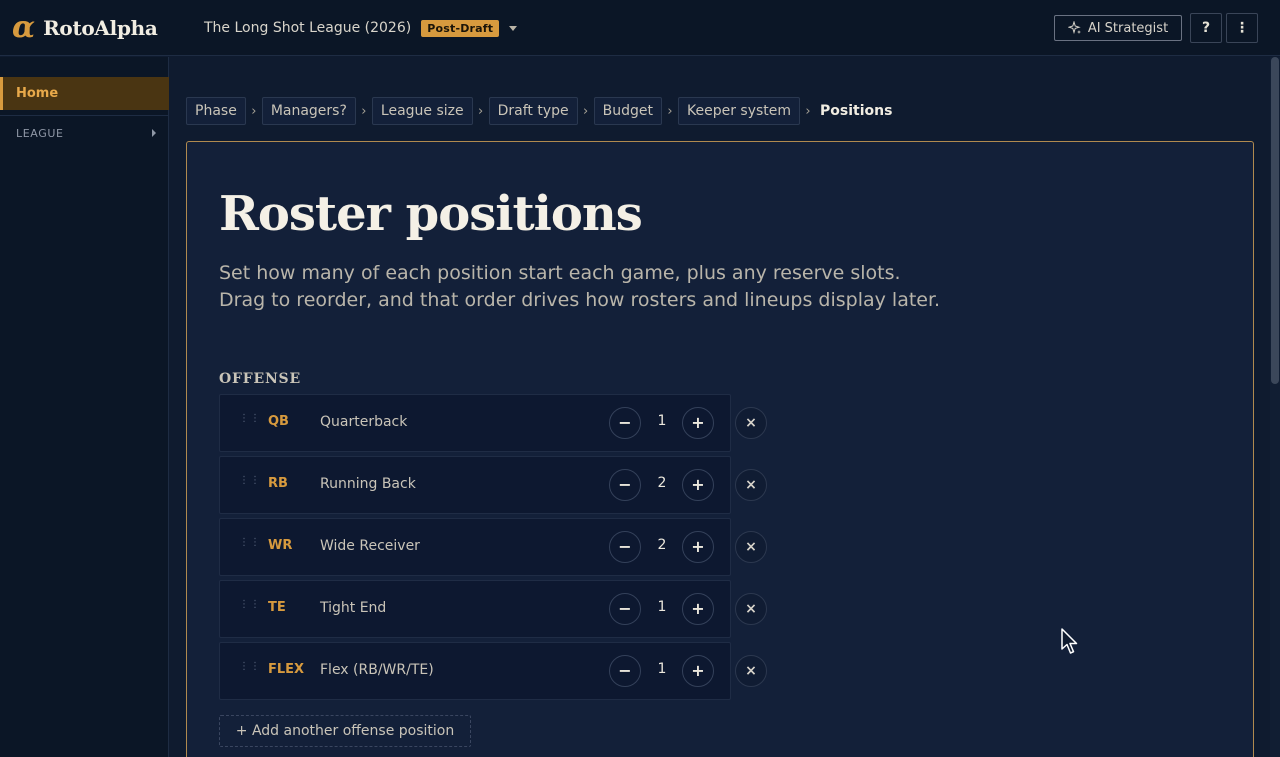 The width and height of the screenshot is (1280, 757). Describe the element at coordinates (100, 28) in the screenshot. I see `app-name: RotoAlpha` at that location.